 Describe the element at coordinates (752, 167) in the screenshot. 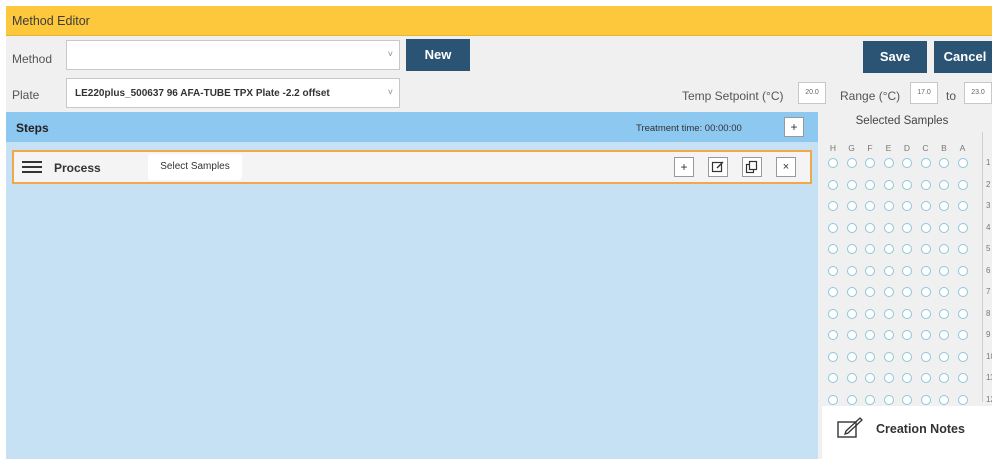

I see `copy-icon` at that location.